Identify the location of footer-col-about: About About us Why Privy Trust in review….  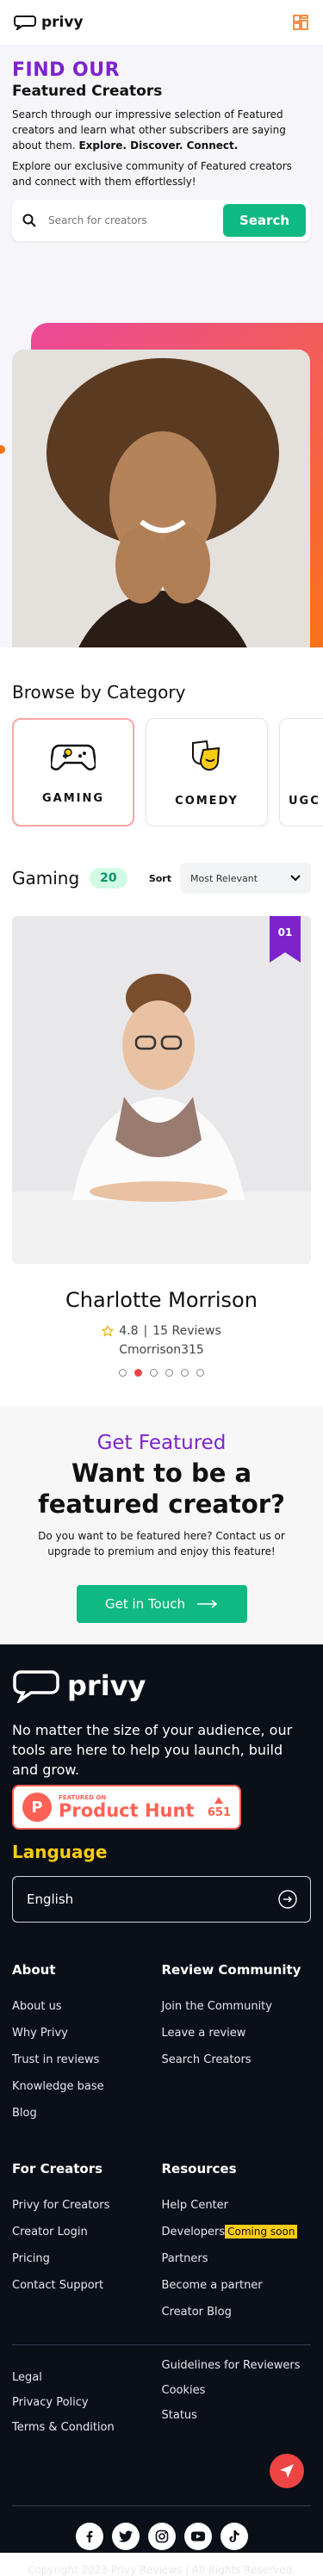
(87, 2047).